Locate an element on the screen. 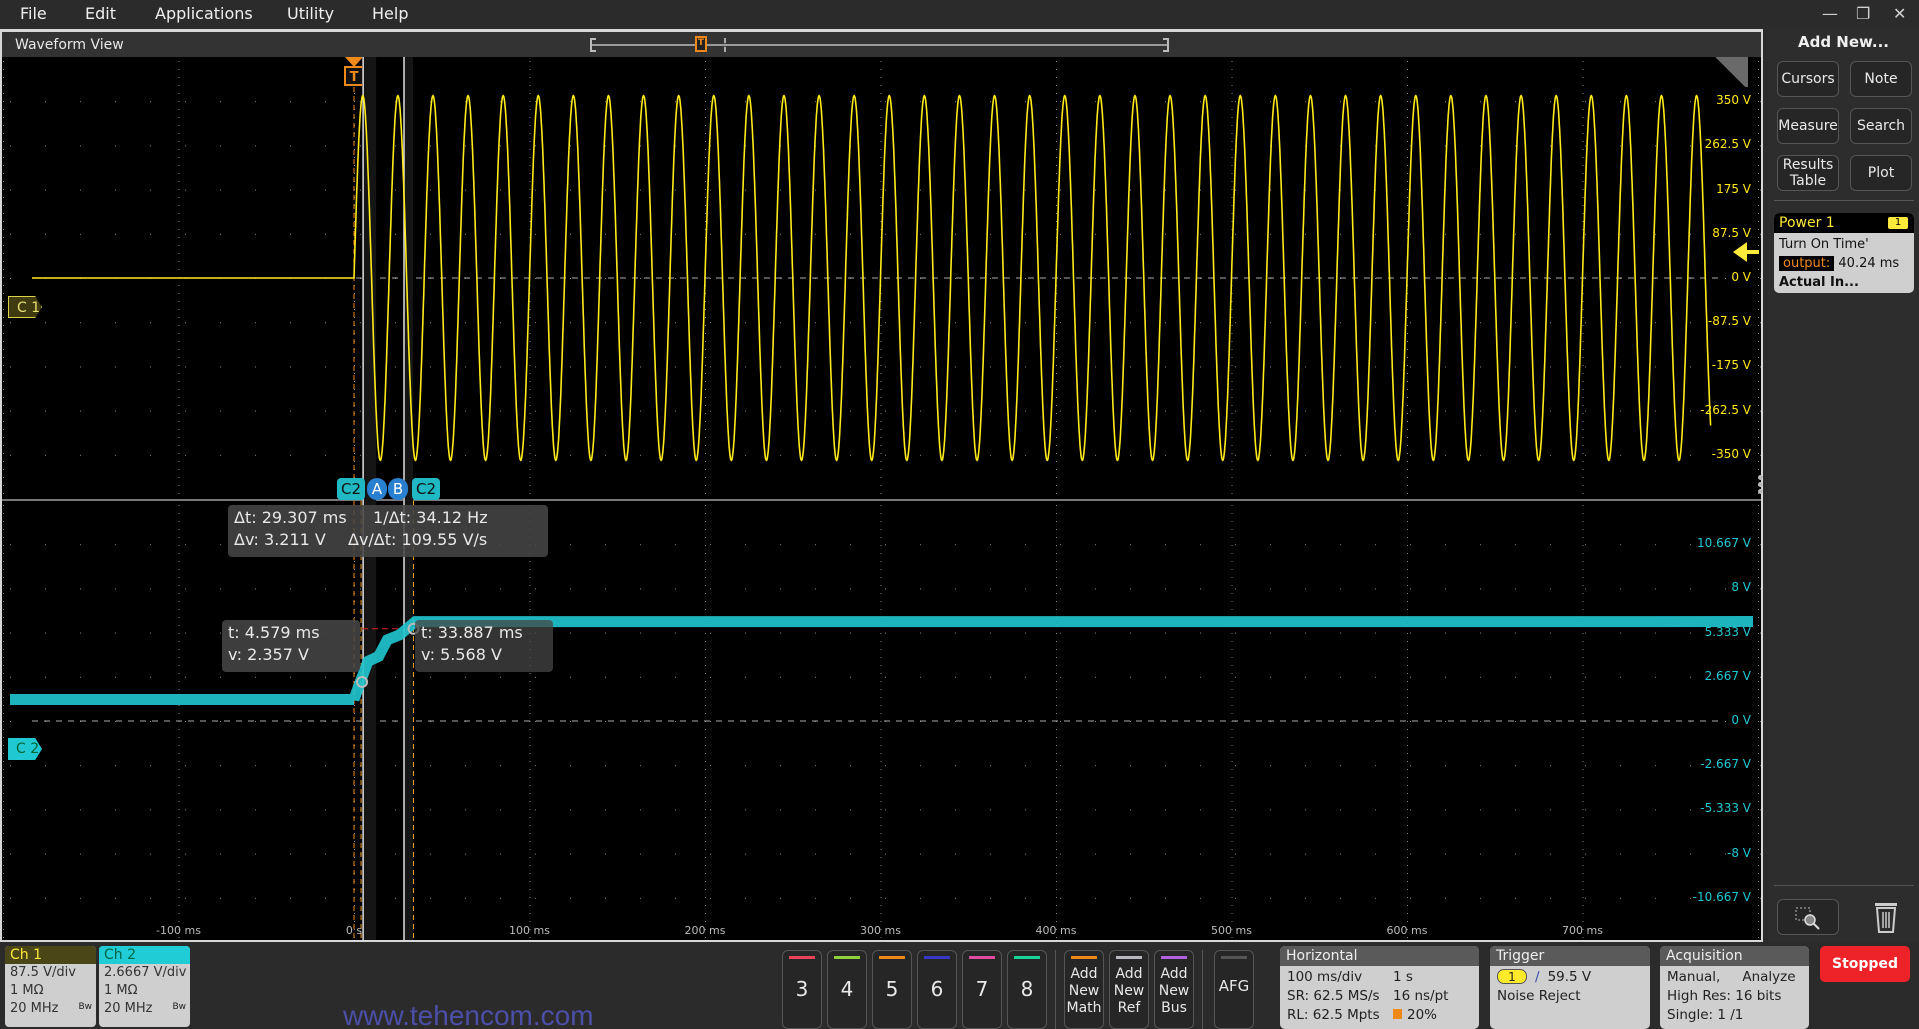 The height and width of the screenshot is (1029, 1919). channel-8-button: 8 is located at coordinates (1027, 989).